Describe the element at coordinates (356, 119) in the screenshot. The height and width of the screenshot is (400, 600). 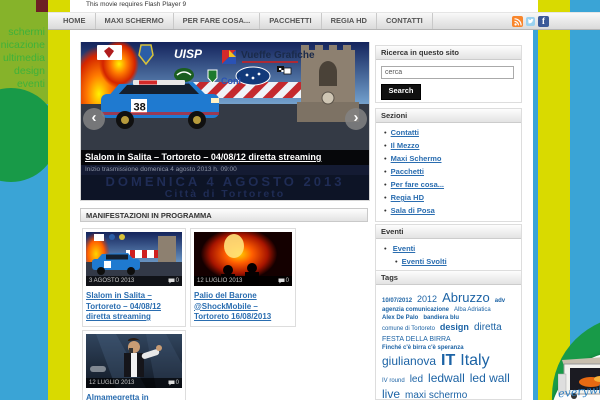
I see `slider-next-button: ›` at that location.